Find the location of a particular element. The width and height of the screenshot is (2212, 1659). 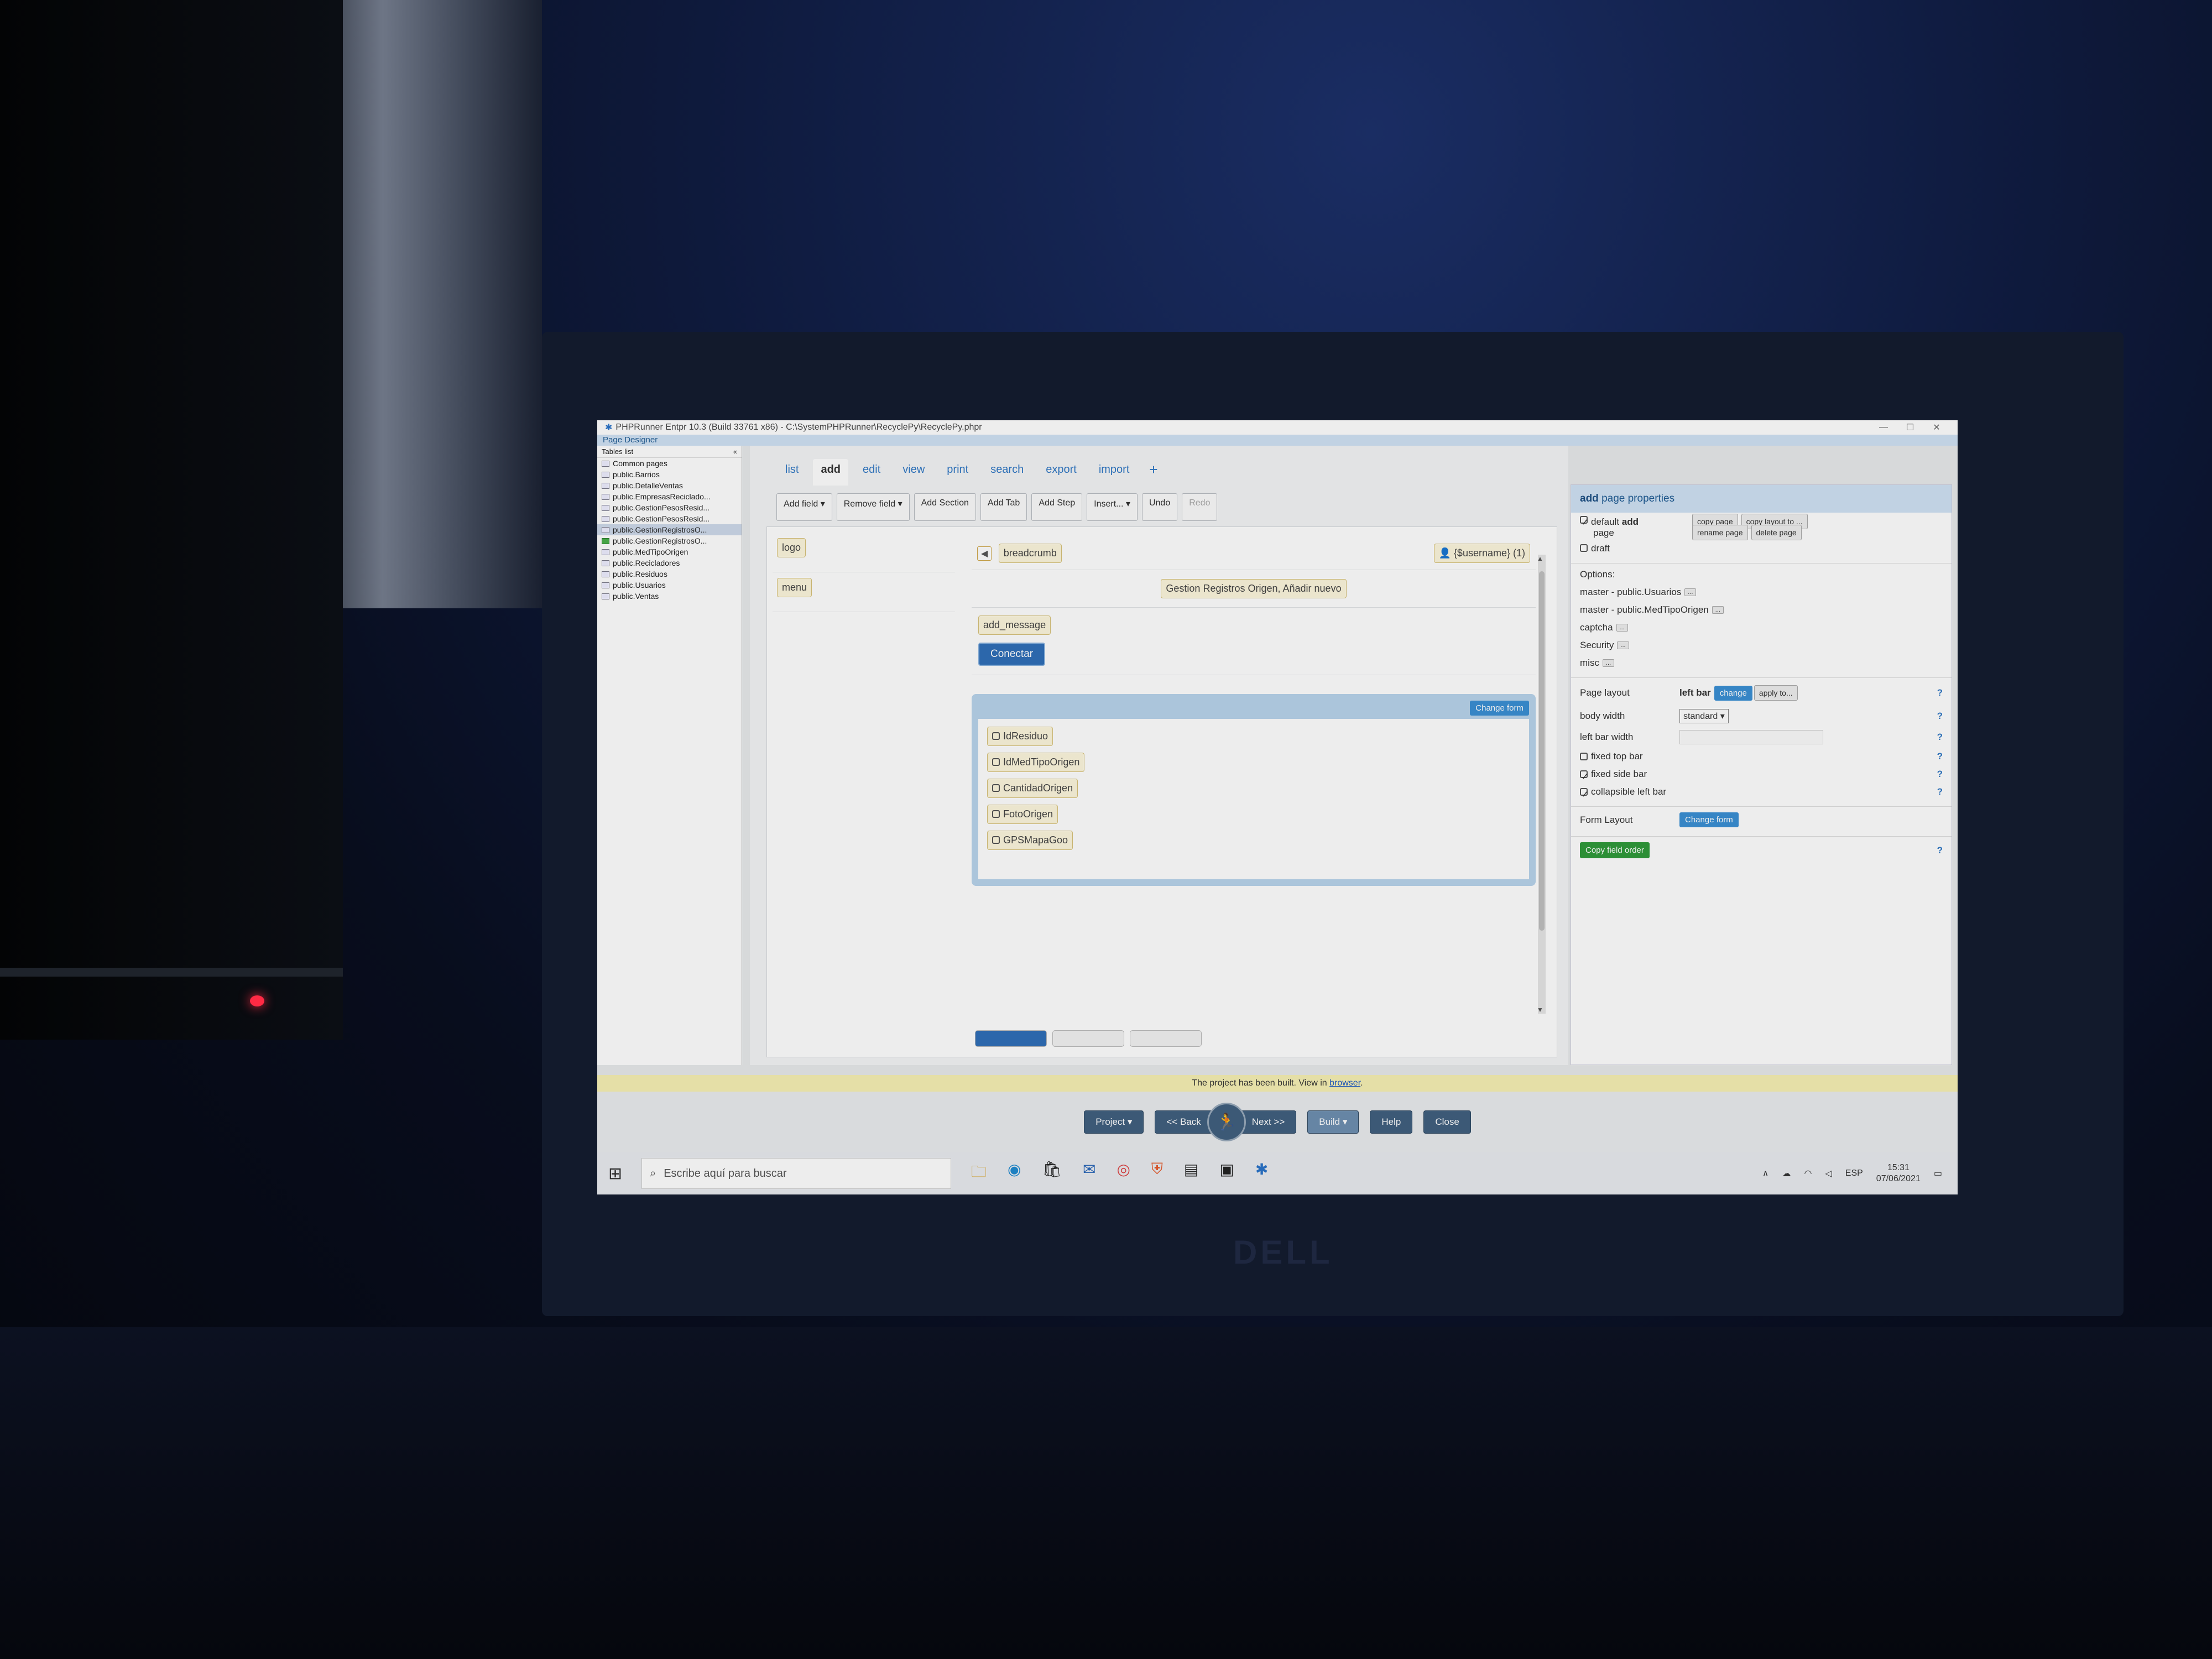

next-button: Next >> is located at coordinates (1269, 1122).